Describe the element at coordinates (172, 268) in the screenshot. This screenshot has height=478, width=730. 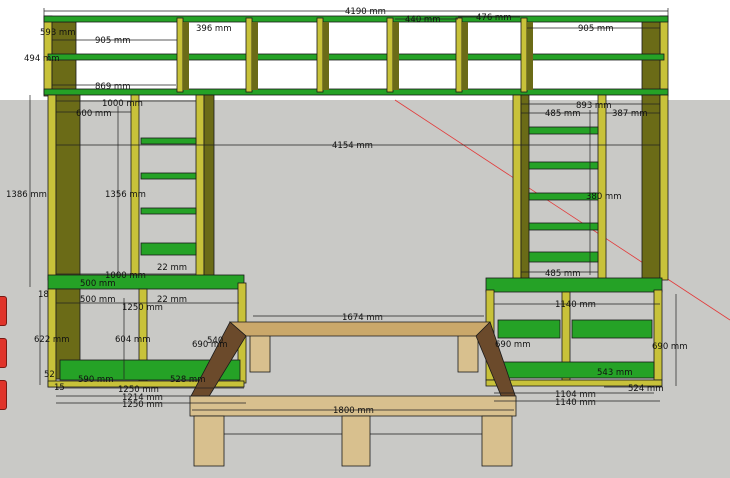
I see `label-22-a: 22 mm` at that location.